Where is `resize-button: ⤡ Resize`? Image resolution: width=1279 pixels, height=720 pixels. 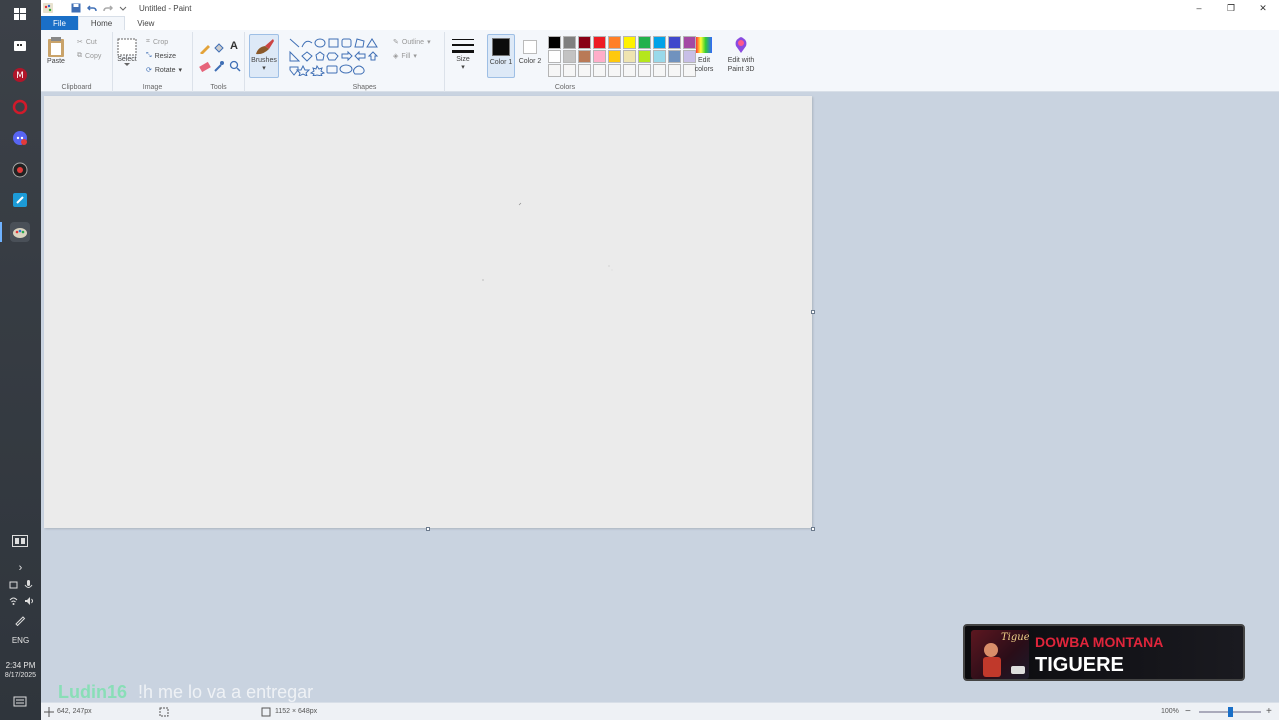 resize-button: ⤡ Resize is located at coordinates (161, 56).